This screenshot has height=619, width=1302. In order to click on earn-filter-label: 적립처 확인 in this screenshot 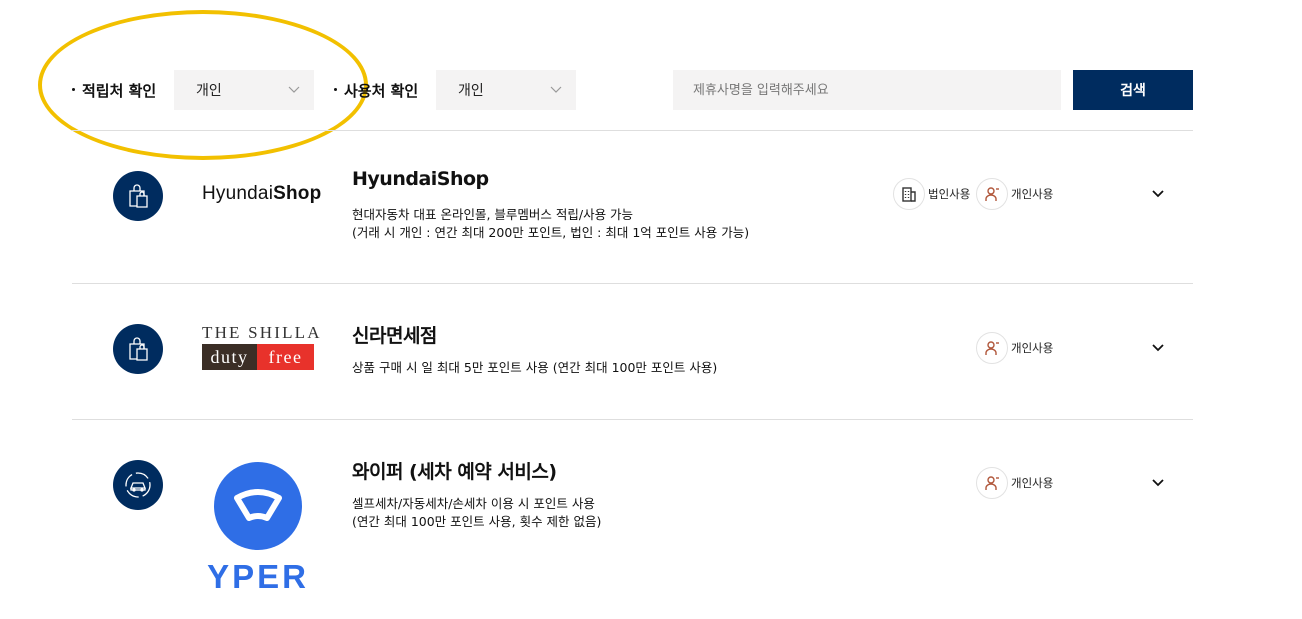, I will do `click(114, 90)`.